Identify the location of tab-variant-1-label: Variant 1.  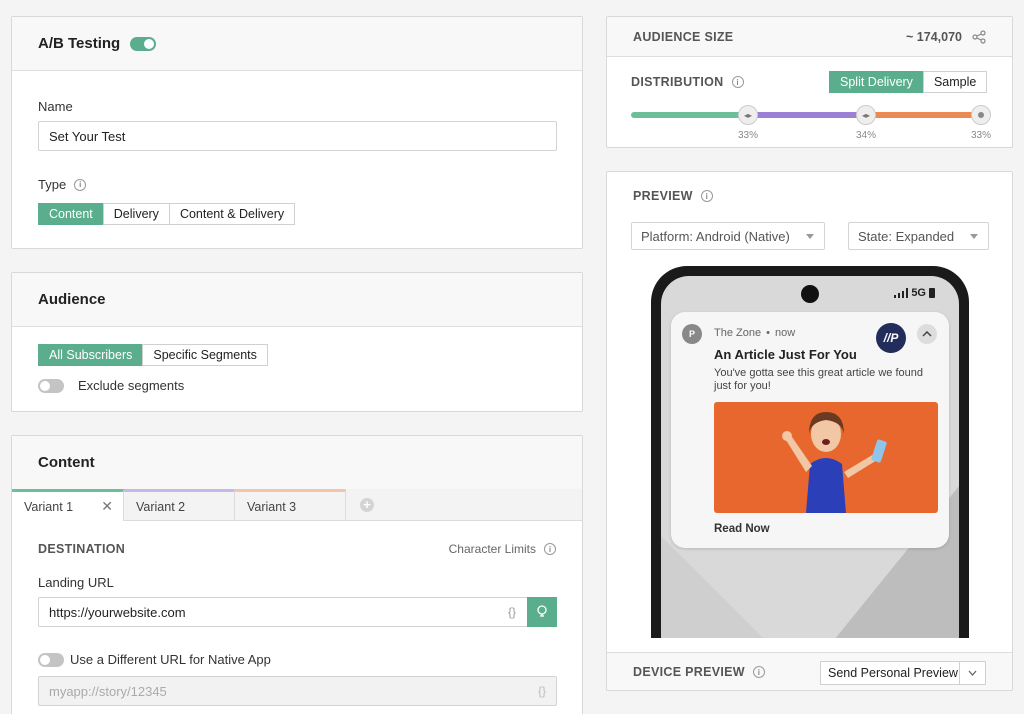
(49, 506).